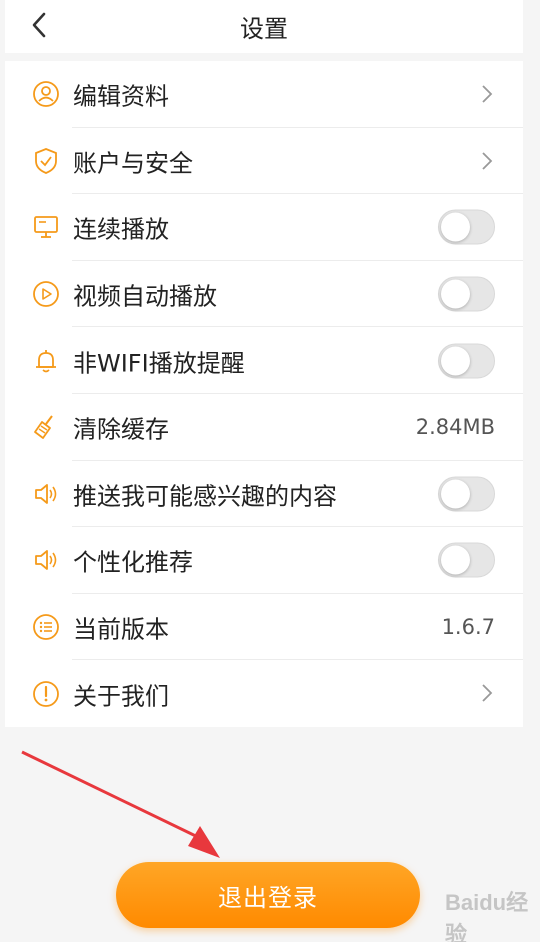  What do you see at coordinates (121, 229) in the screenshot?
I see `settings-row-label: 连续播放` at bounding box center [121, 229].